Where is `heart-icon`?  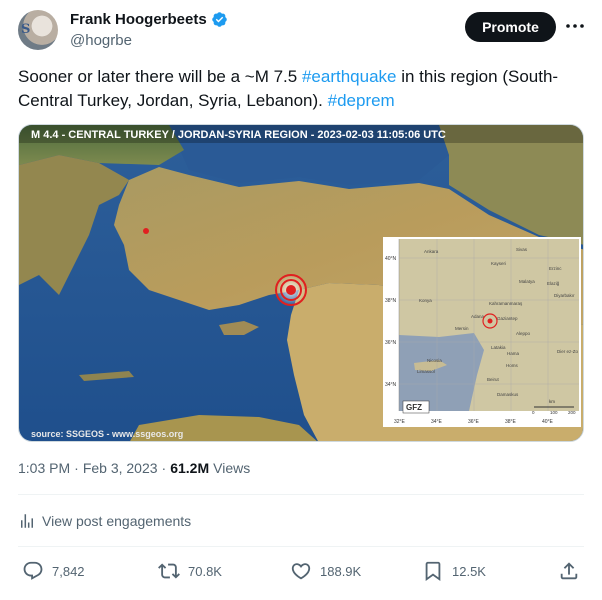
heart-icon is located at coordinates (301, 571).